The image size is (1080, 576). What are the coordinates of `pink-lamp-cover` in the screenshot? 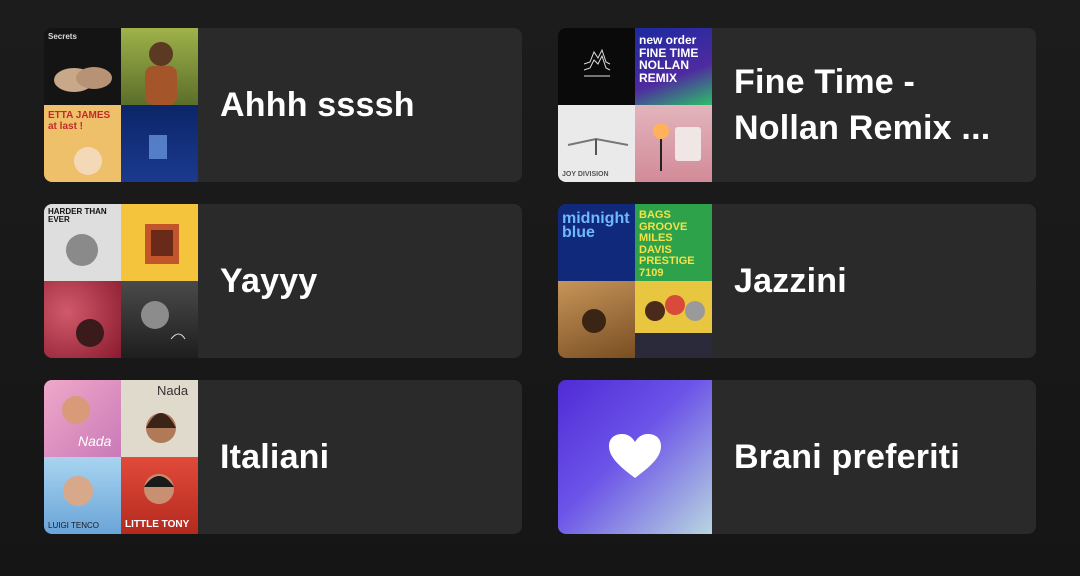 It's located at (673, 143).